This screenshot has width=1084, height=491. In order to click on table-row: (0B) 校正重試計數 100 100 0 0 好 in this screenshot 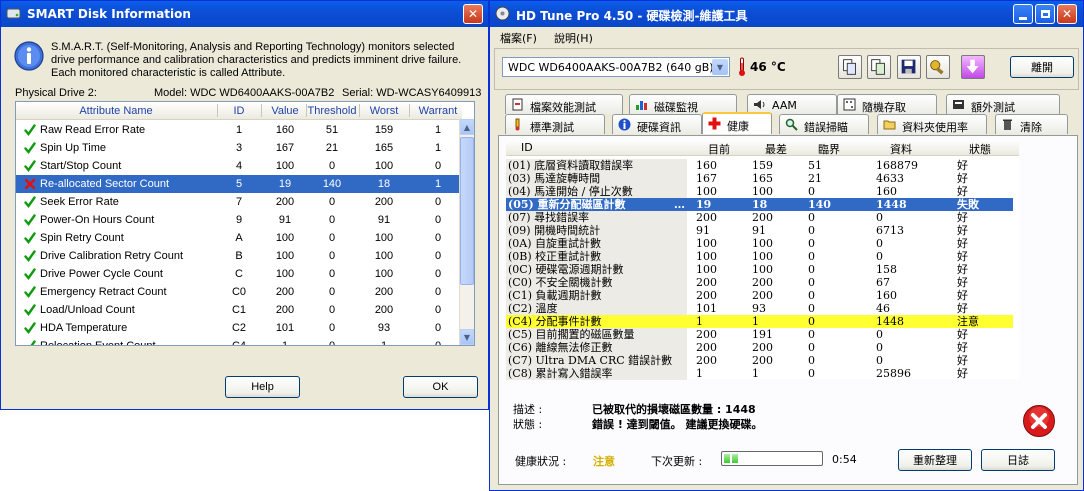, I will do `click(759, 256)`.